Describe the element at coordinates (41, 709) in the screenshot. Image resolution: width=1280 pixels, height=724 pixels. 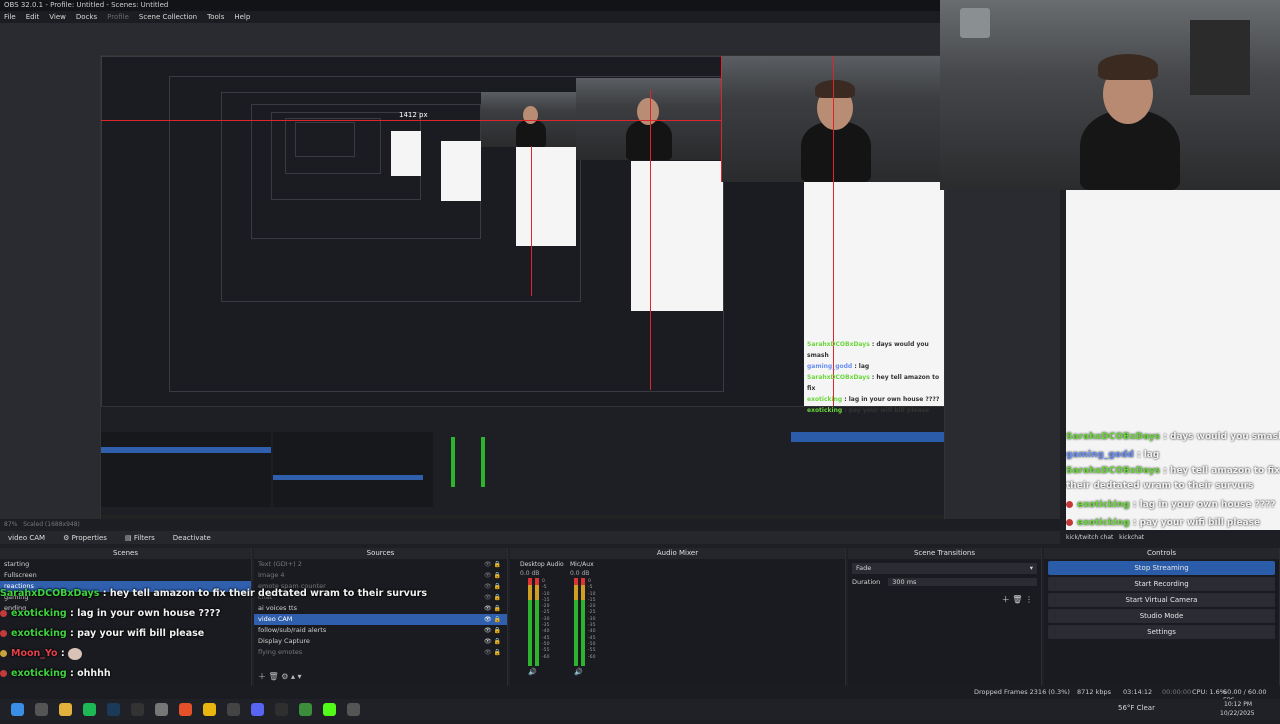
I see `search-icon` at that location.